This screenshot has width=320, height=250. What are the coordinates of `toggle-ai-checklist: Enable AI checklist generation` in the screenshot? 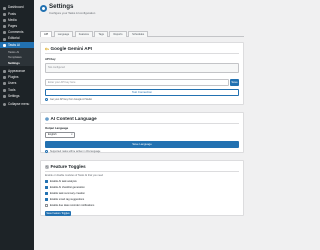 It's located at (142, 187).